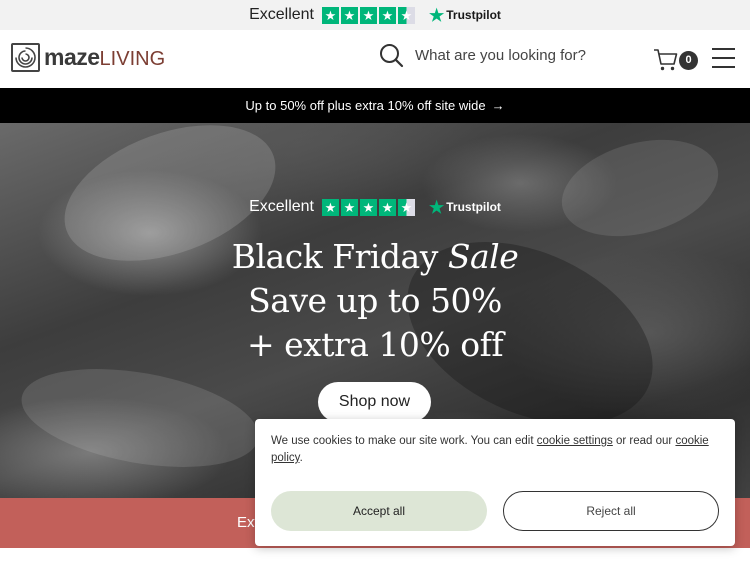 This screenshot has height=563, width=750. What do you see at coordinates (473, 15) in the screenshot?
I see `trustpilot-brand: Trustpilot` at bounding box center [473, 15].